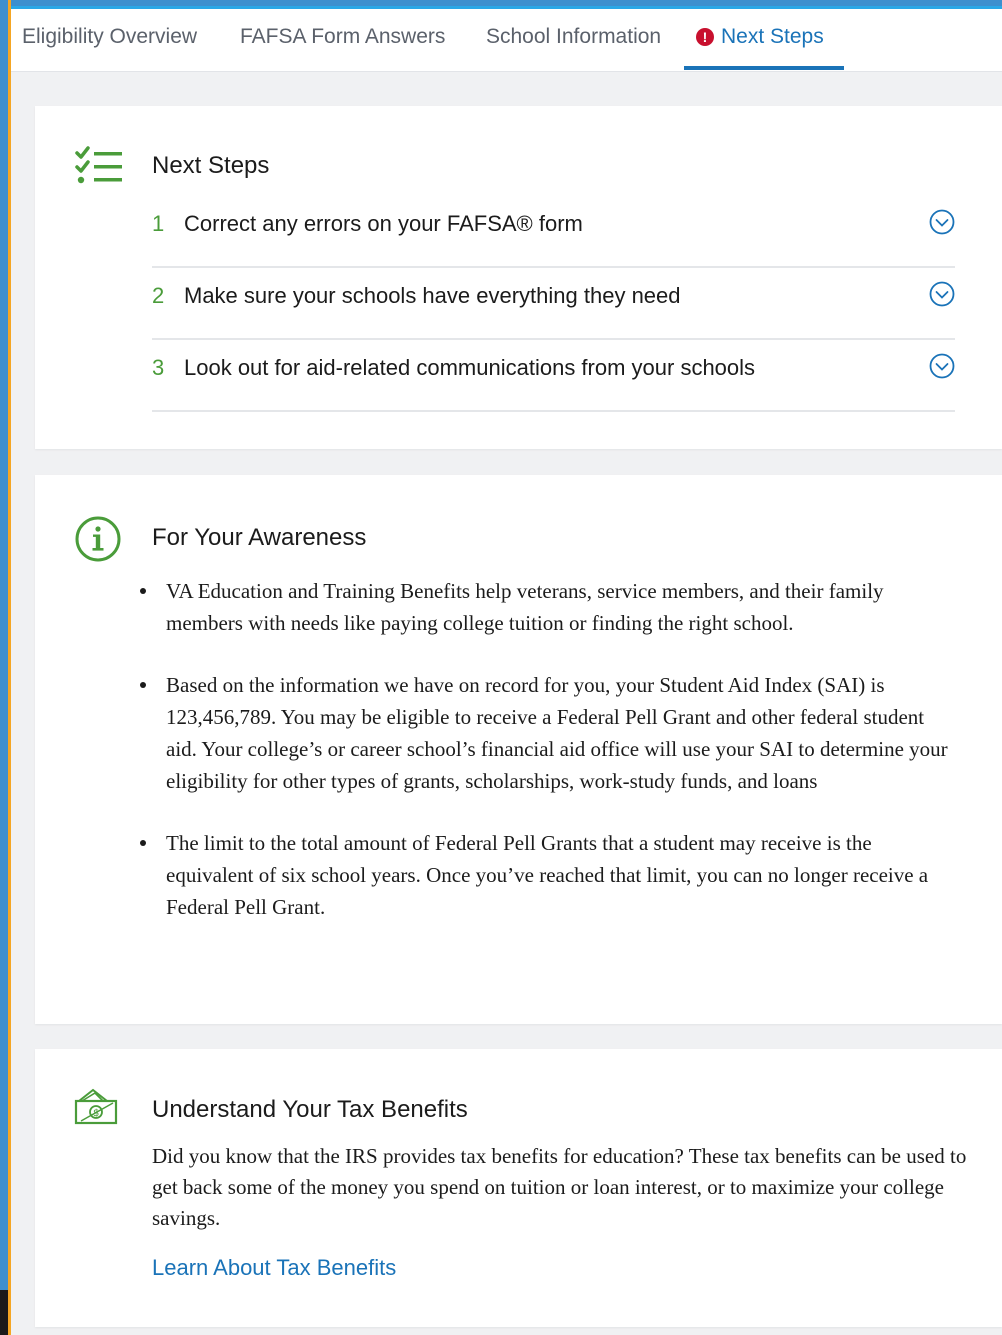 Image resolution: width=1002 pixels, height=1335 pixels. What do you see at coordinates (98, 541) in the screenshot?
I see `info-circle-icon` at bounding box center [98, 541].